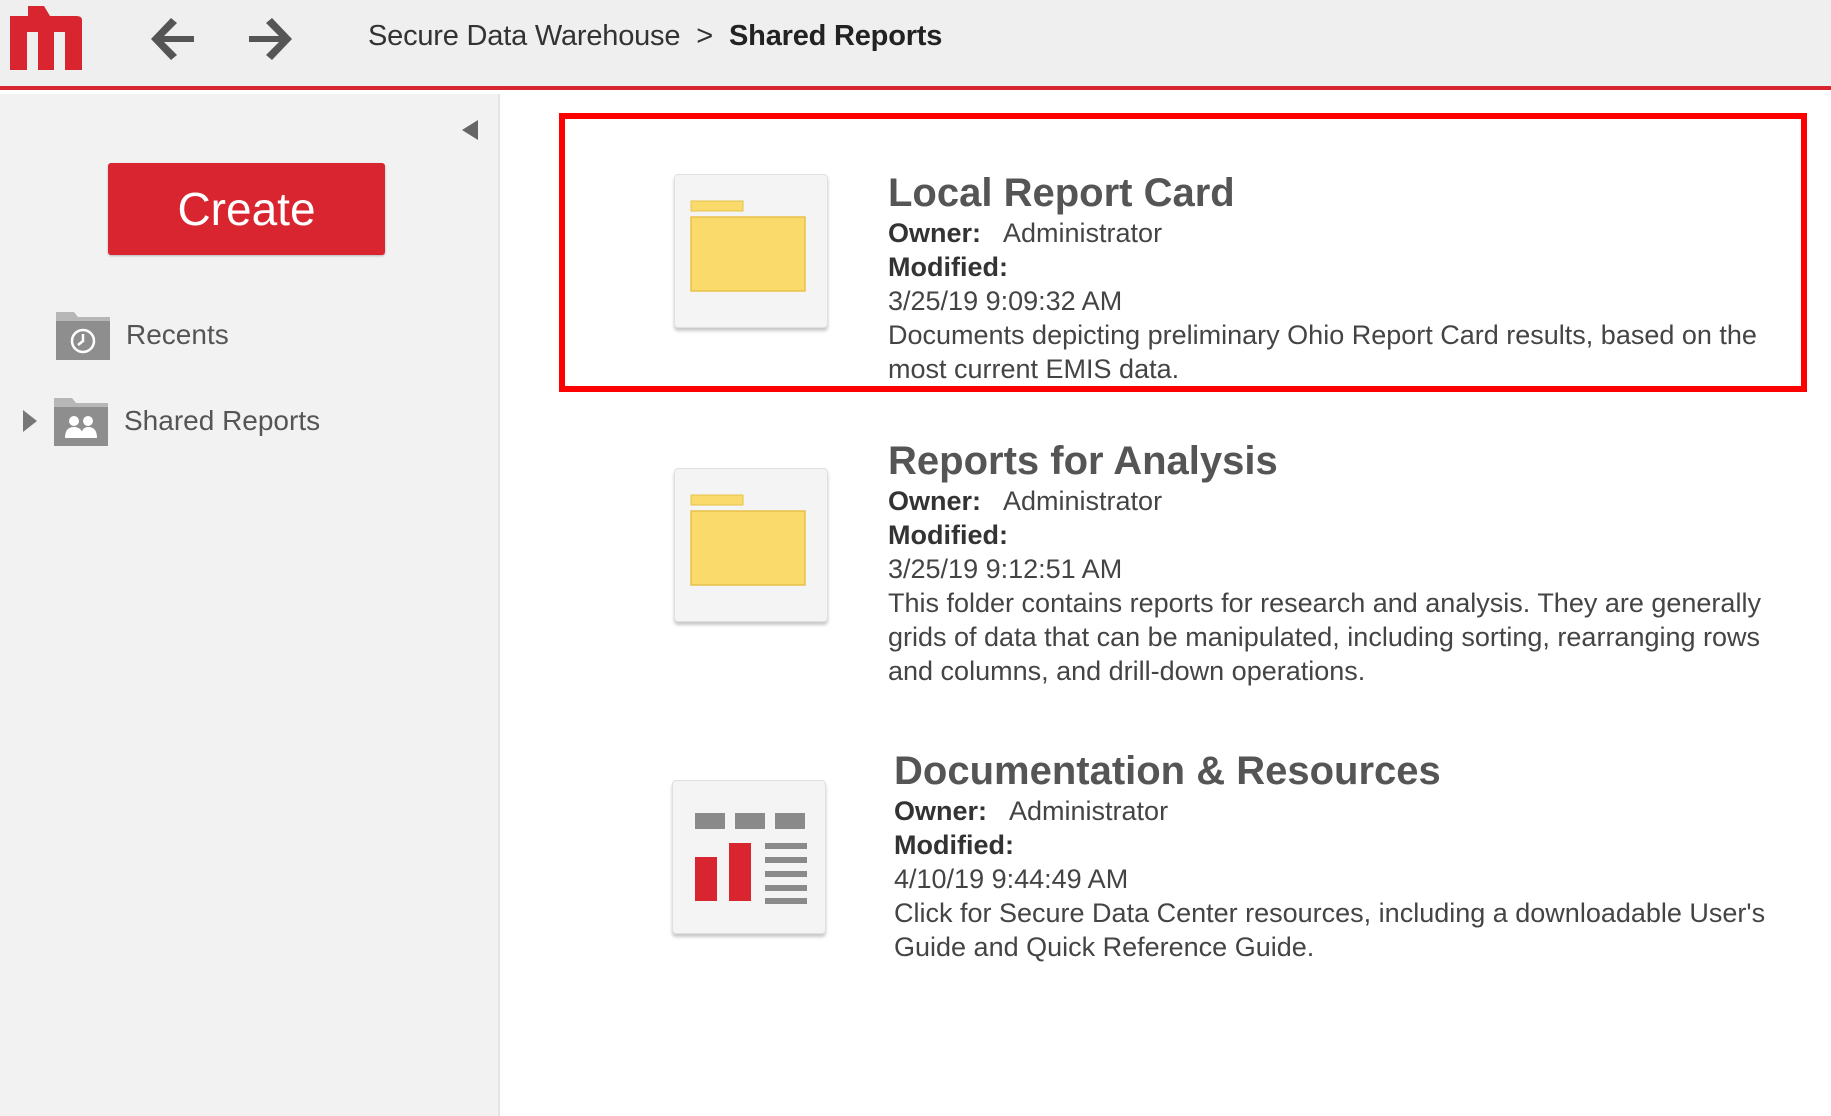 This screenshot has width=1831, height=1116. I want to click on triangle-right-icon, so click(30, 421).